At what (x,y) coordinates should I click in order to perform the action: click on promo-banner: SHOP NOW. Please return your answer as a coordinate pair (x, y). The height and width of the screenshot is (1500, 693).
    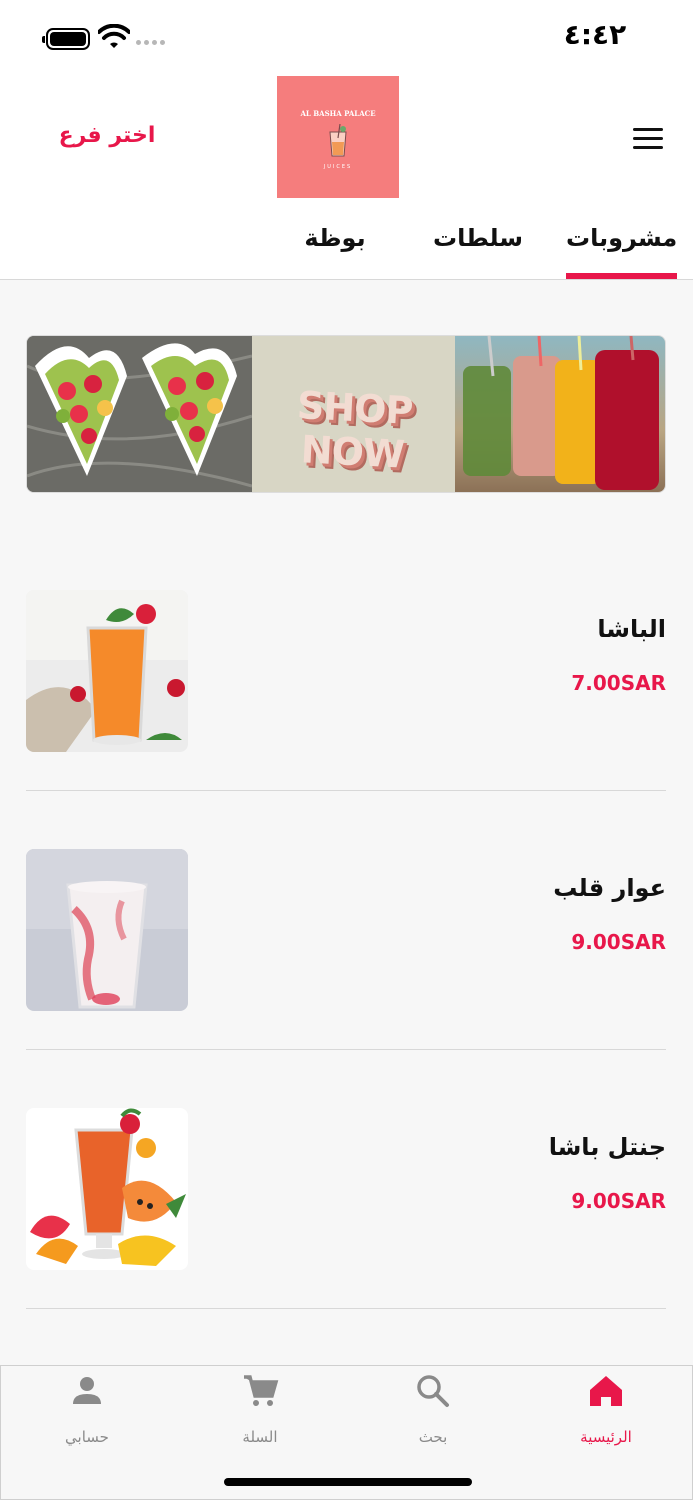
    Looking at the image, I should click on (346, 414).